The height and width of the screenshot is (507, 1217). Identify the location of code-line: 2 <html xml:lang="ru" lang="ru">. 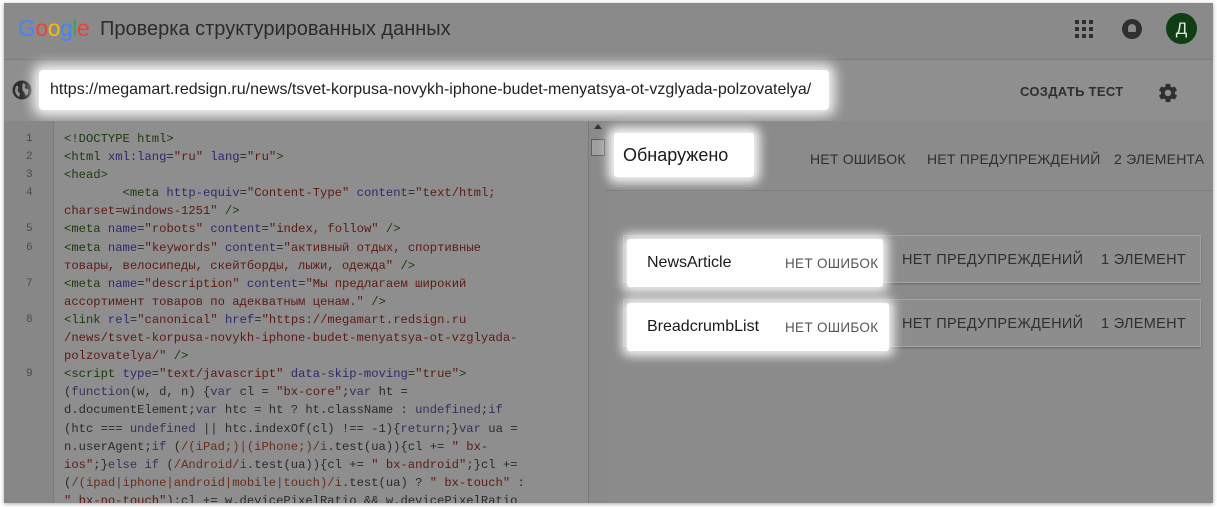
(276, 157).